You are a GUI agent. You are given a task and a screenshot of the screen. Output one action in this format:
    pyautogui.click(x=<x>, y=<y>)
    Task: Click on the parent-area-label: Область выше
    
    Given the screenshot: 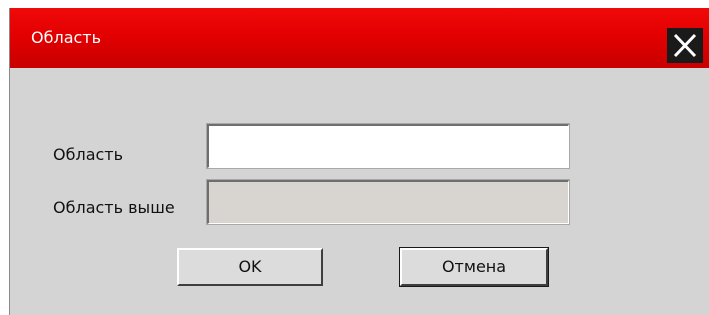 What is the action you would take?
    pyautogui.click(x=114, y=207)
    